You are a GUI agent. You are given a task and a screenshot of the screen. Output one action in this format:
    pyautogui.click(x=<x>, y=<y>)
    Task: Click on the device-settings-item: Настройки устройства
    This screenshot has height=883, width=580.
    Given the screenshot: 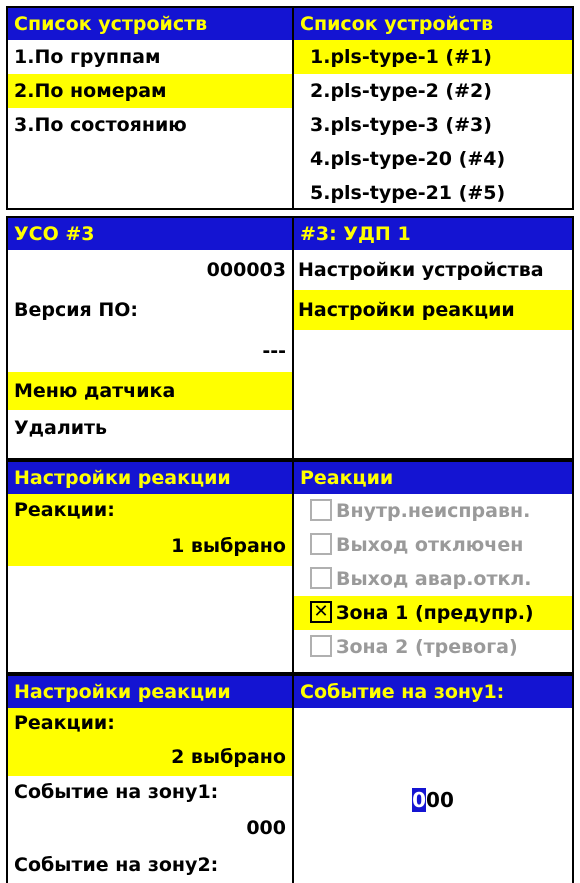 What is the action you would take?
    pyautogui.click(x=433, y=270)
    